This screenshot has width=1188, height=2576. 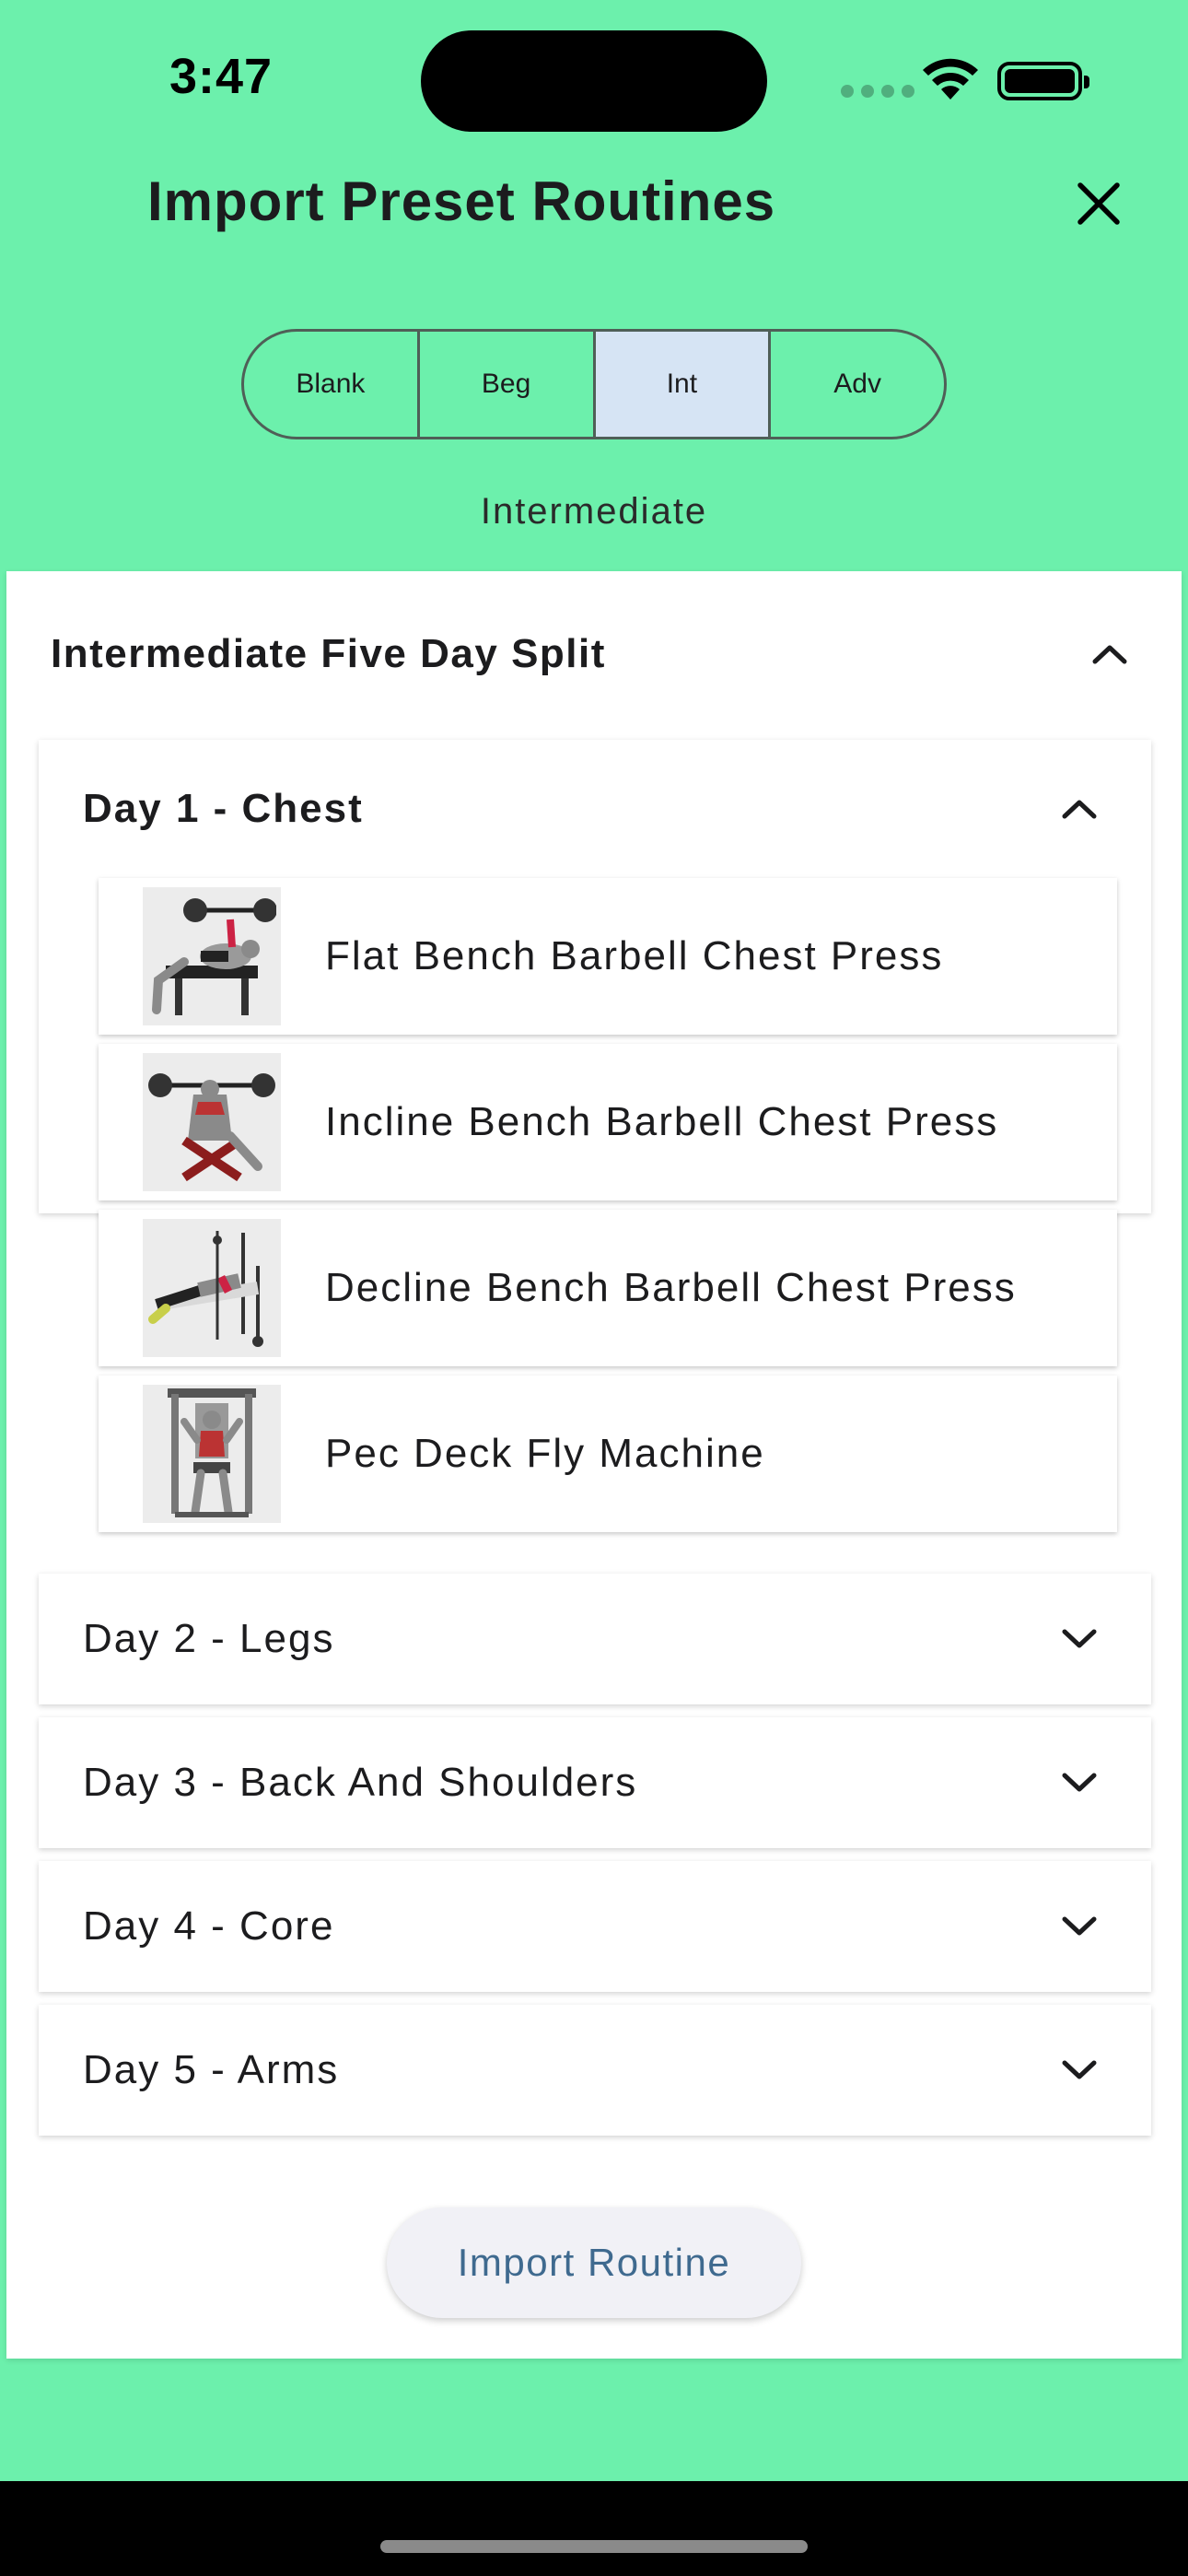 What do you see at coordinates (221, 76) in the screenshot?
I see `status-time: 3:47` at bounding box center [221, 76].